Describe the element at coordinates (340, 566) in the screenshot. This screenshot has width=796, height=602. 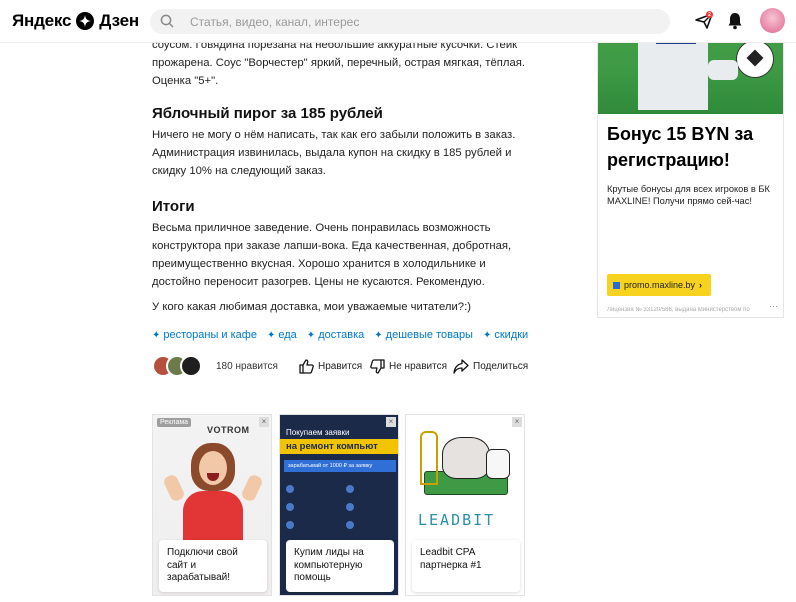
I see `ad-caption: Купим лиды на компьютерную помощь` at that location.